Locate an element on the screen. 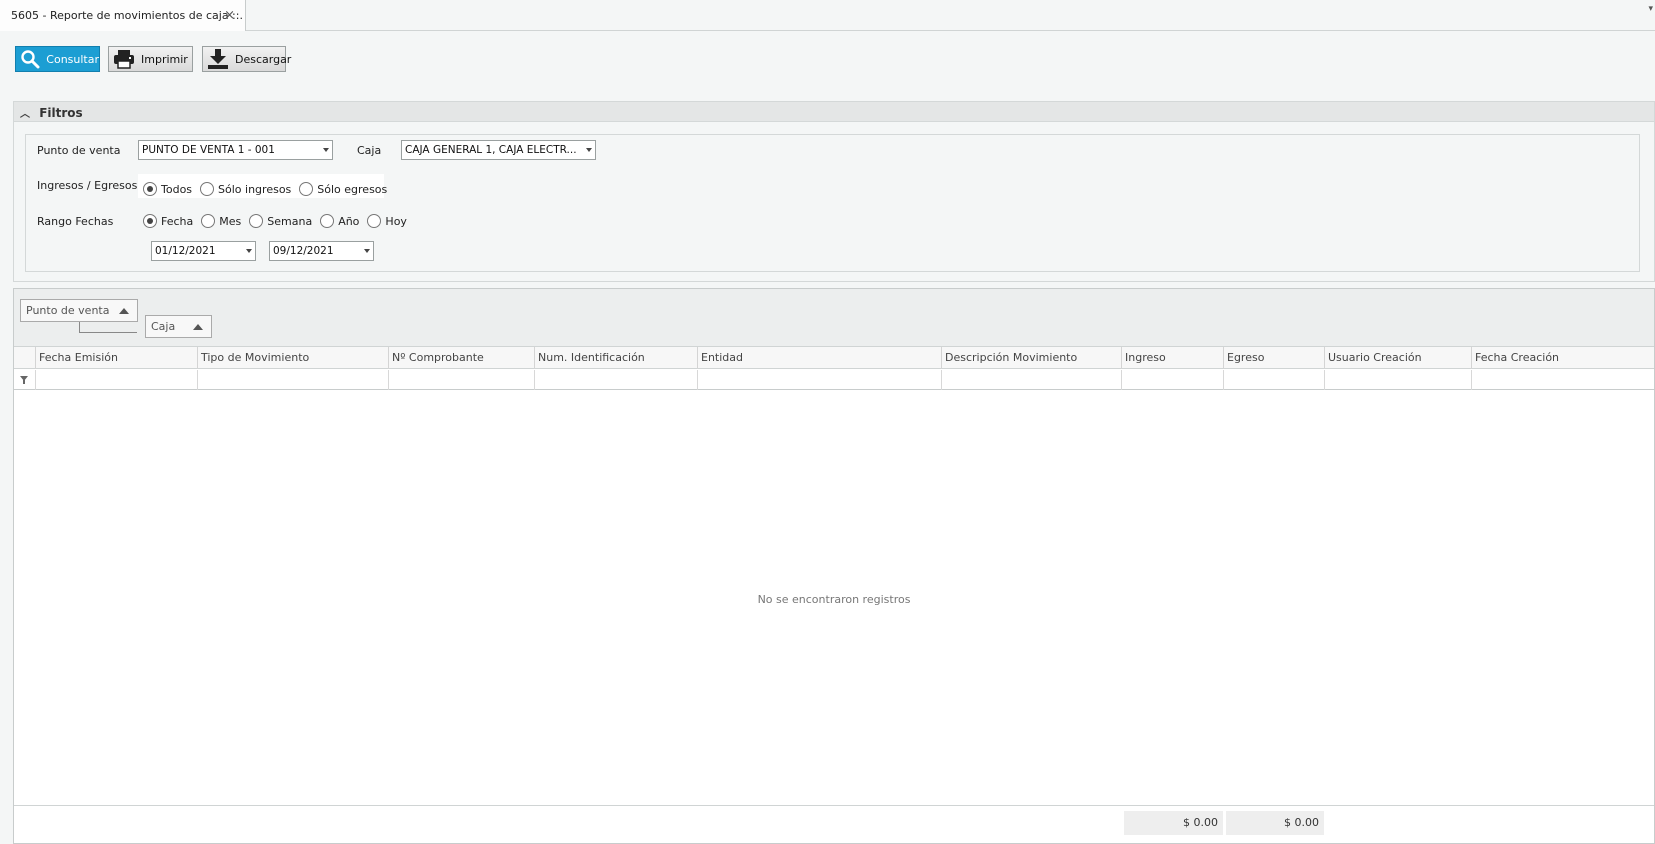 The height and width of the screenshot is (844, 1655). punto-venta-value: PUNTO DE VENTA 1 - 001 is located at coordinates (208, 150).